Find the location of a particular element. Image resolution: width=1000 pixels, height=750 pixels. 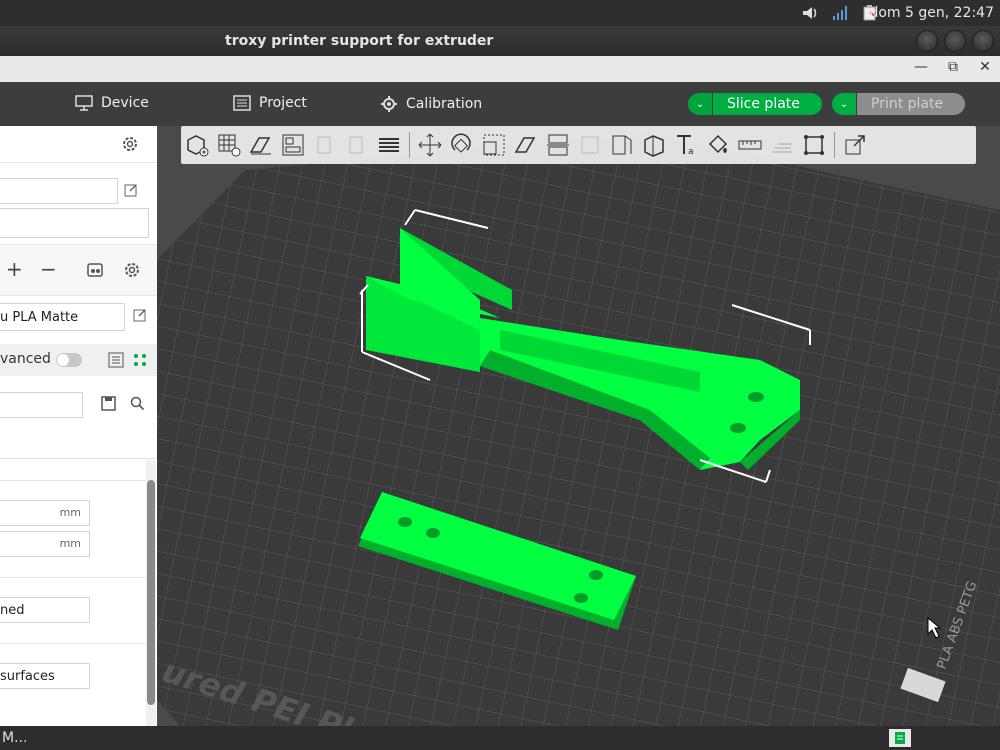

svg-text: a is located at coordinates (691, 152).